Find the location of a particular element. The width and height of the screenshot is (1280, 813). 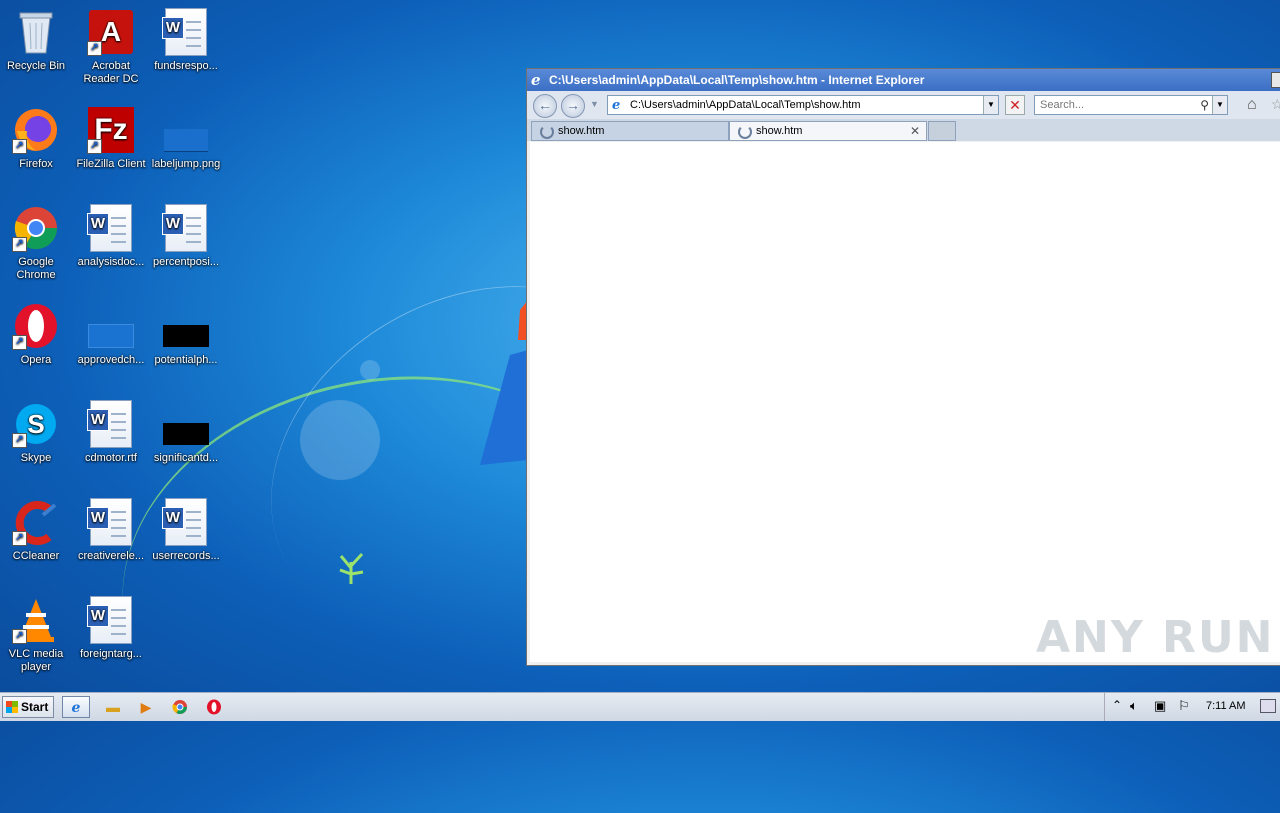

recent-pages-dropdown-icon: ▼ is located at coordinates (594, 104).